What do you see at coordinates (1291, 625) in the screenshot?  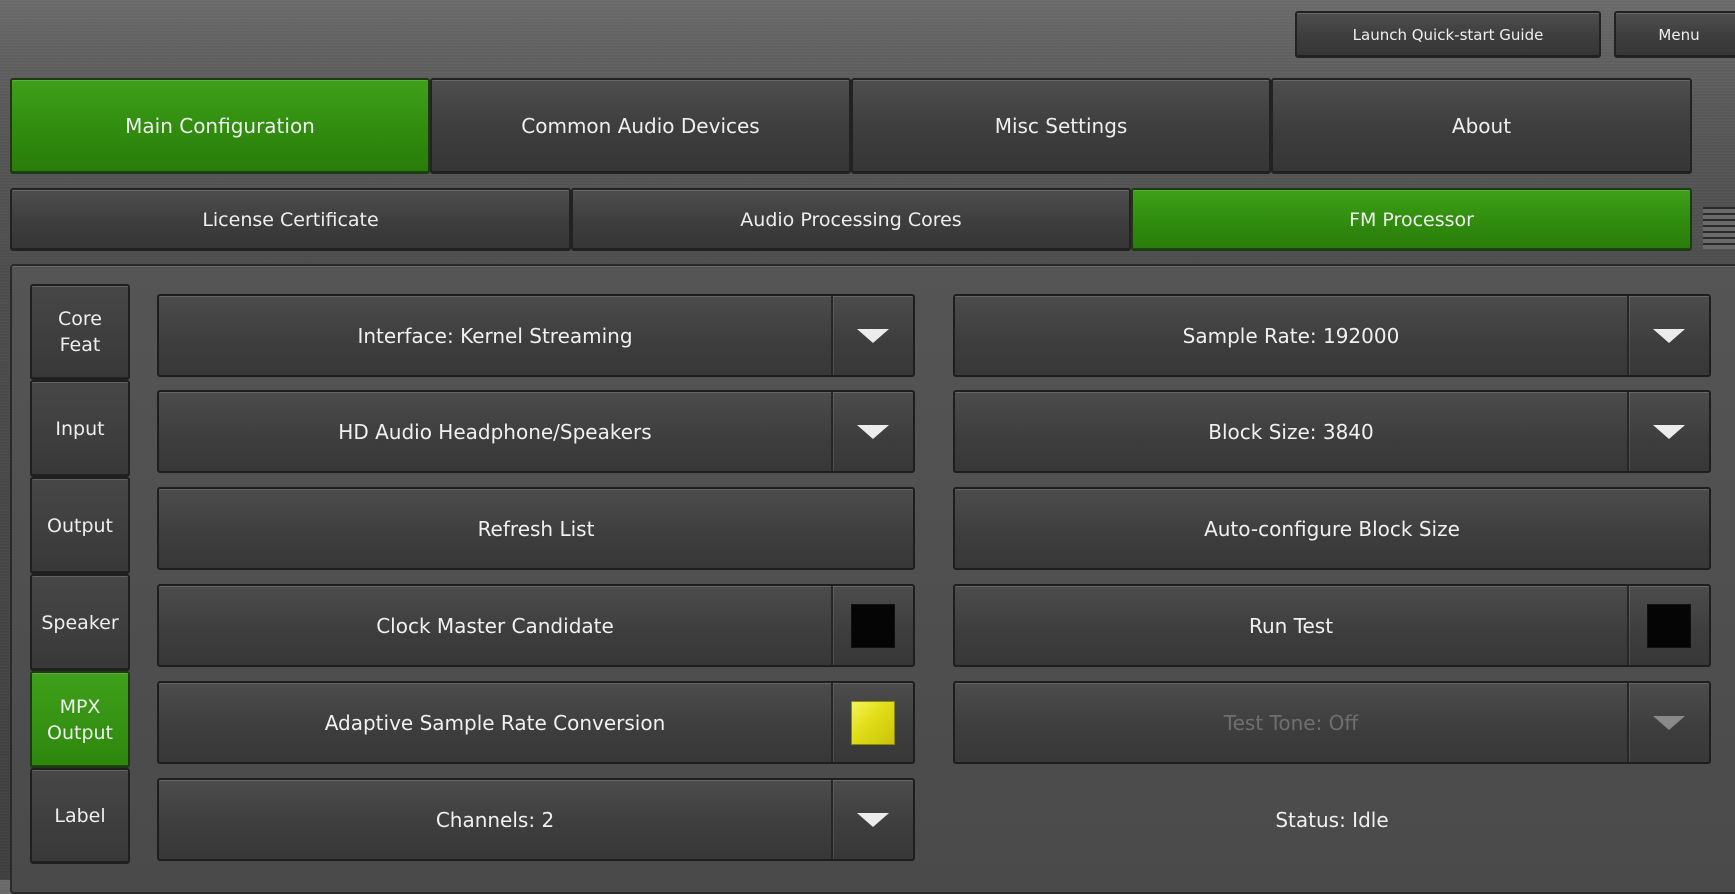 I see `run-test-label: Run Test` at bounding box center [1291, 625].